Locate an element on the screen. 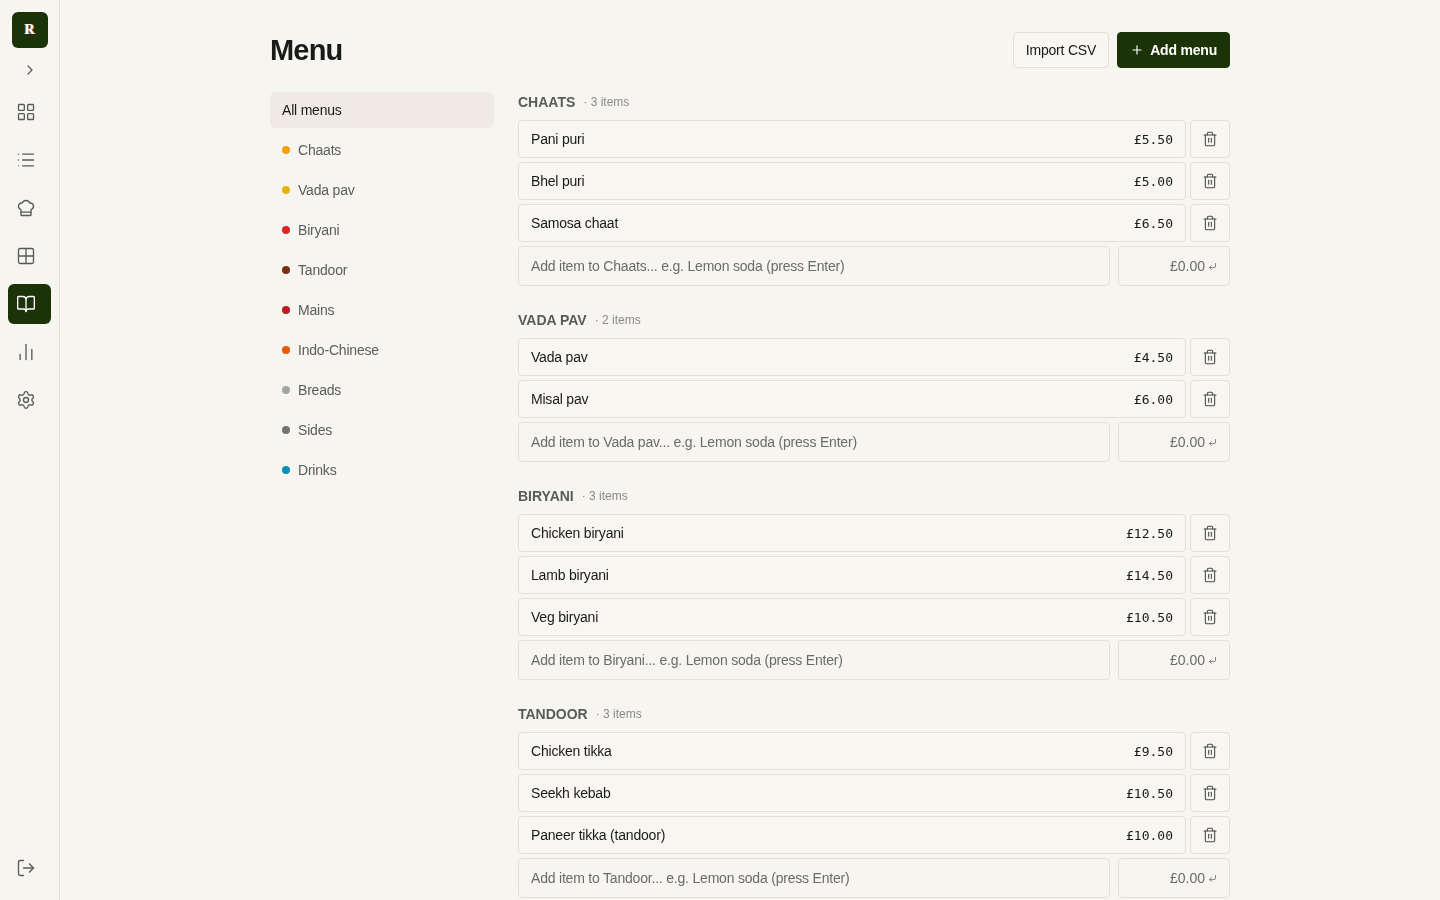 The height and width of the screenshot is (900, 1440). add-menu-button: Add menu is located at coordinates (1173, 50).